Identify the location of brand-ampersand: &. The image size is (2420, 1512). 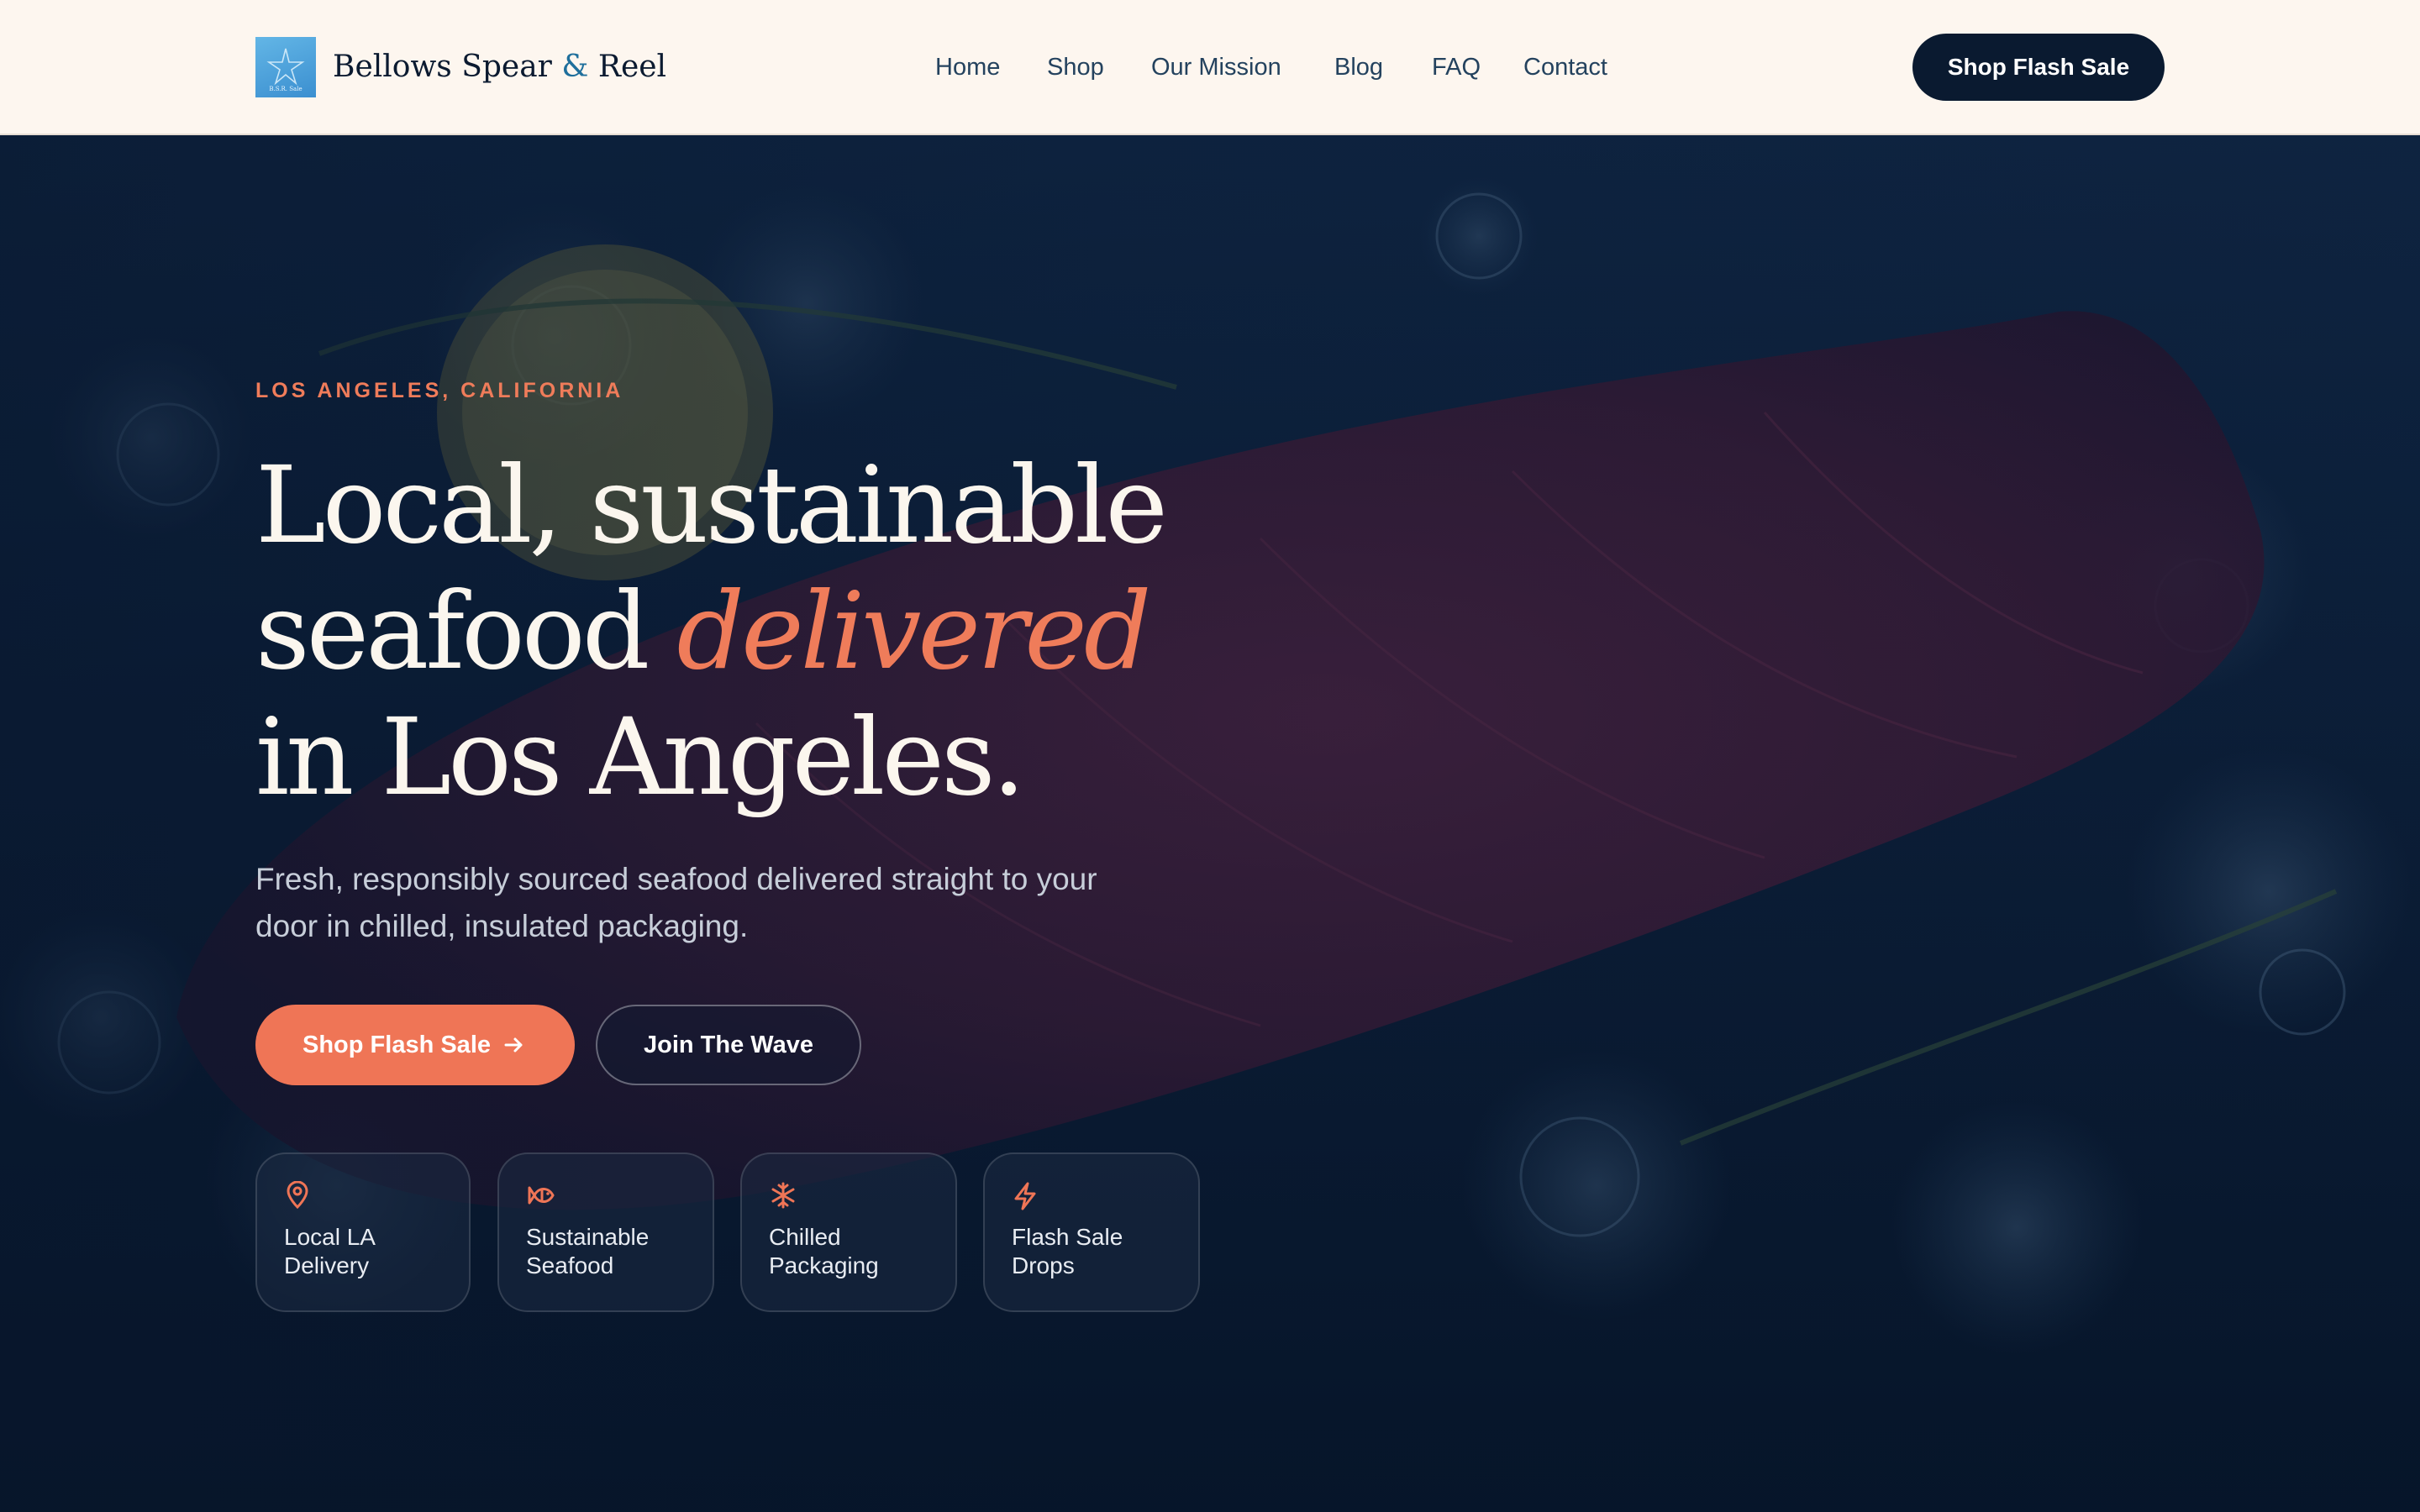
(575, 67).